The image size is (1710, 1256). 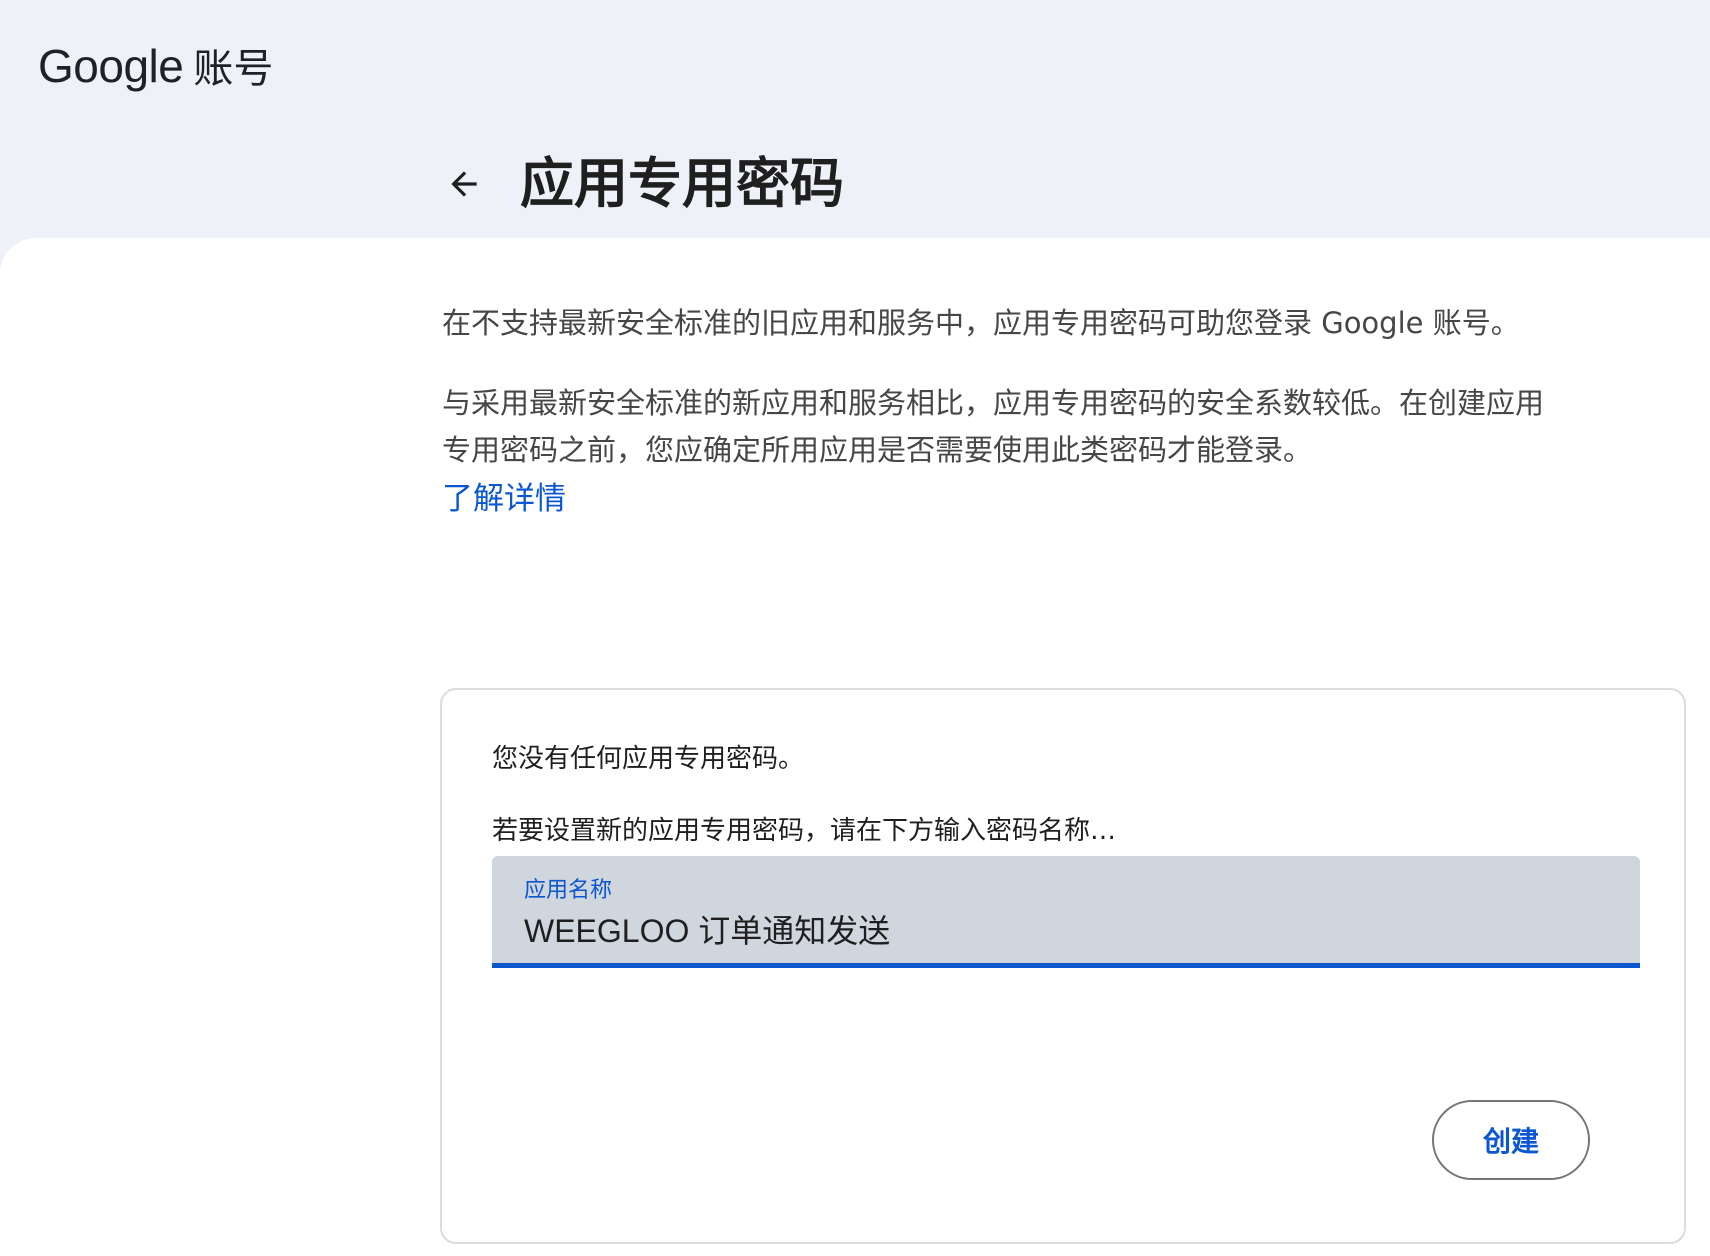 What do you see at coordinates (997, 499) in the screenshot?
I see `learn-more-link: 了解详情` at bounding box center [997, 499].